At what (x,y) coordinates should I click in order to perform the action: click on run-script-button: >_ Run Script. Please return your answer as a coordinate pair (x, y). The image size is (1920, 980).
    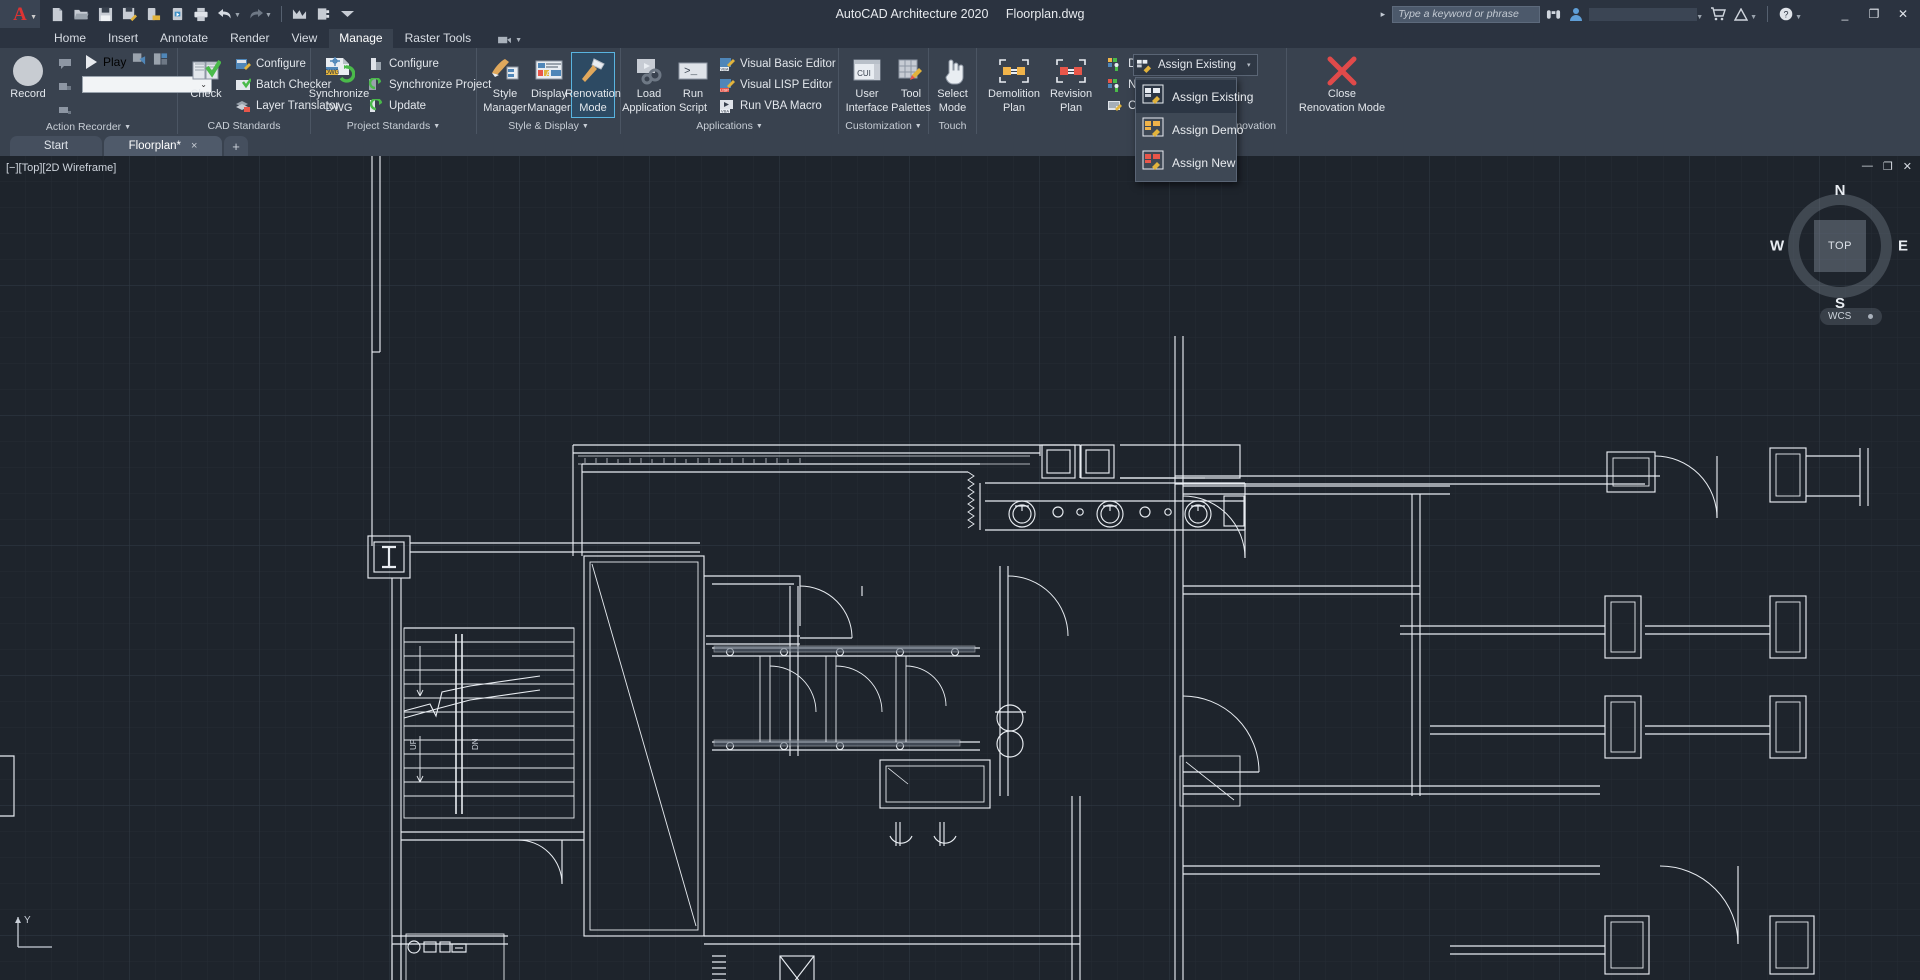
    Looking at the image, I should click on (693, 85).